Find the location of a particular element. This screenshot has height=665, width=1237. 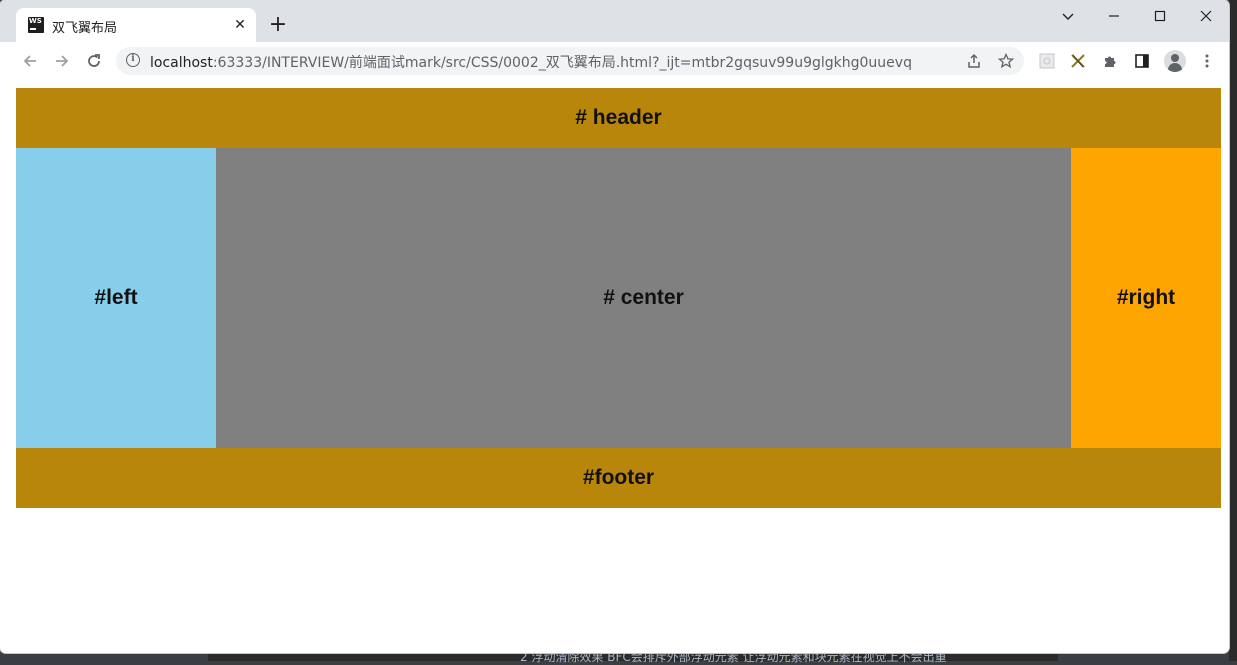

new-tab-button: + is located at coordinates (278, 25).